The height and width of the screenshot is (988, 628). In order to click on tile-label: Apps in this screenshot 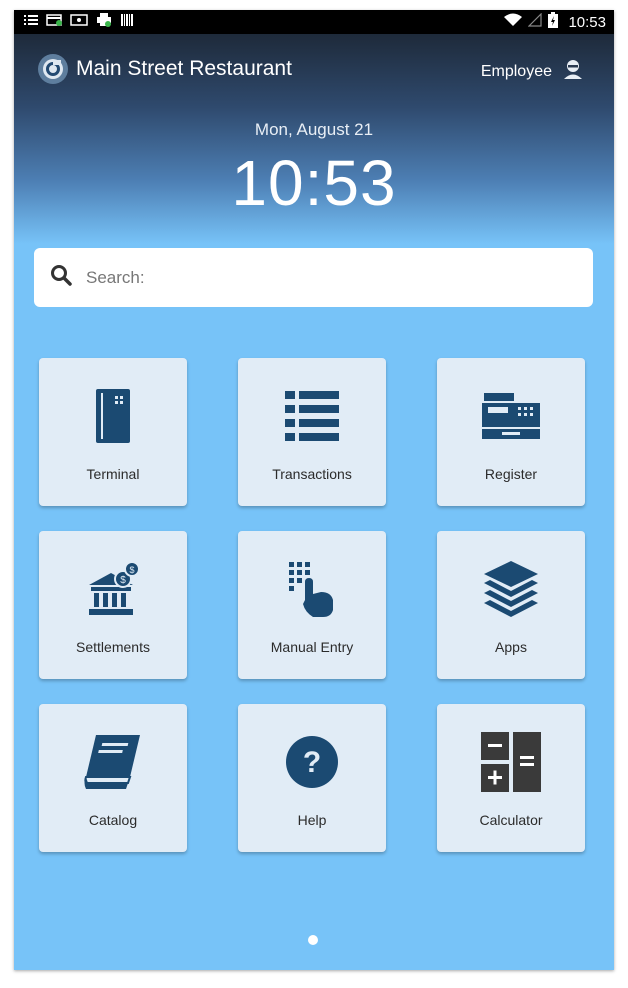, I will do `click(511, 647)`.